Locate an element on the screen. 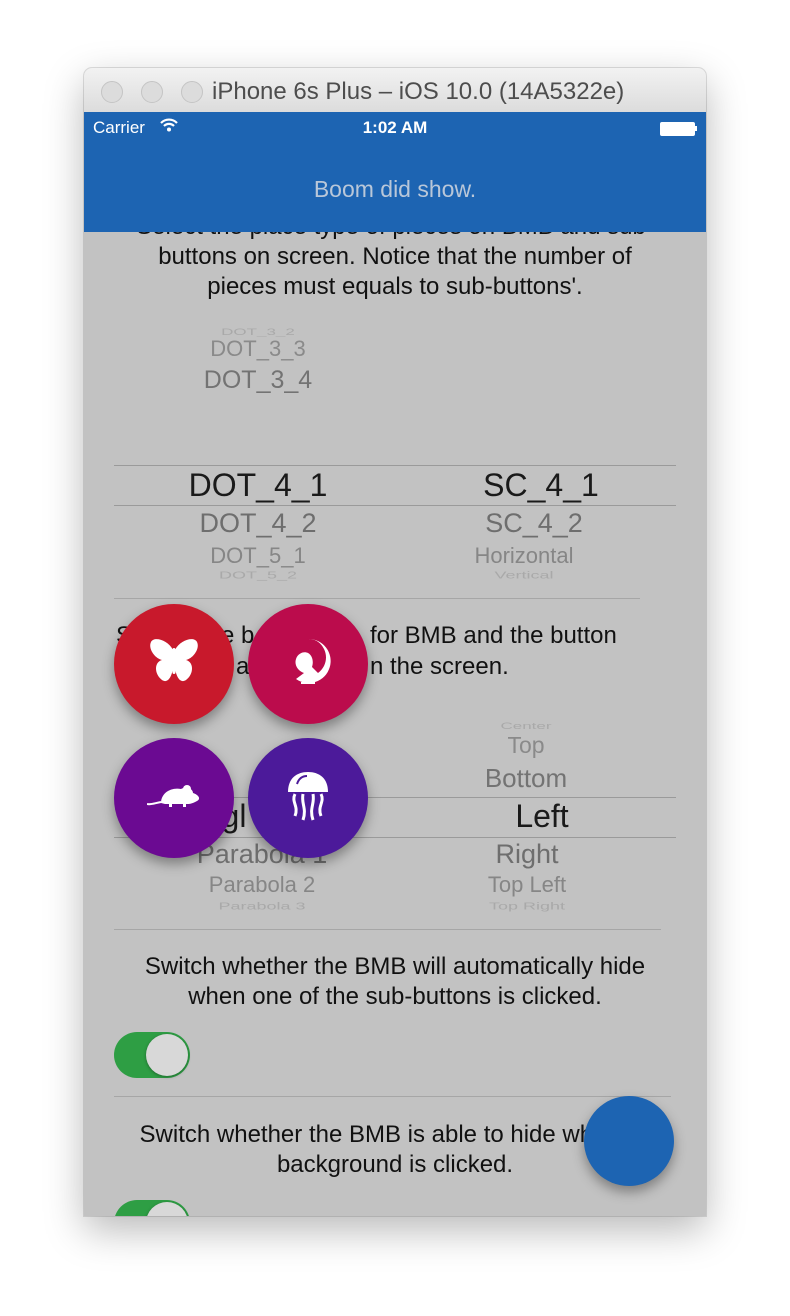  picker-row: Bottom is located at coordinates (526, 778).